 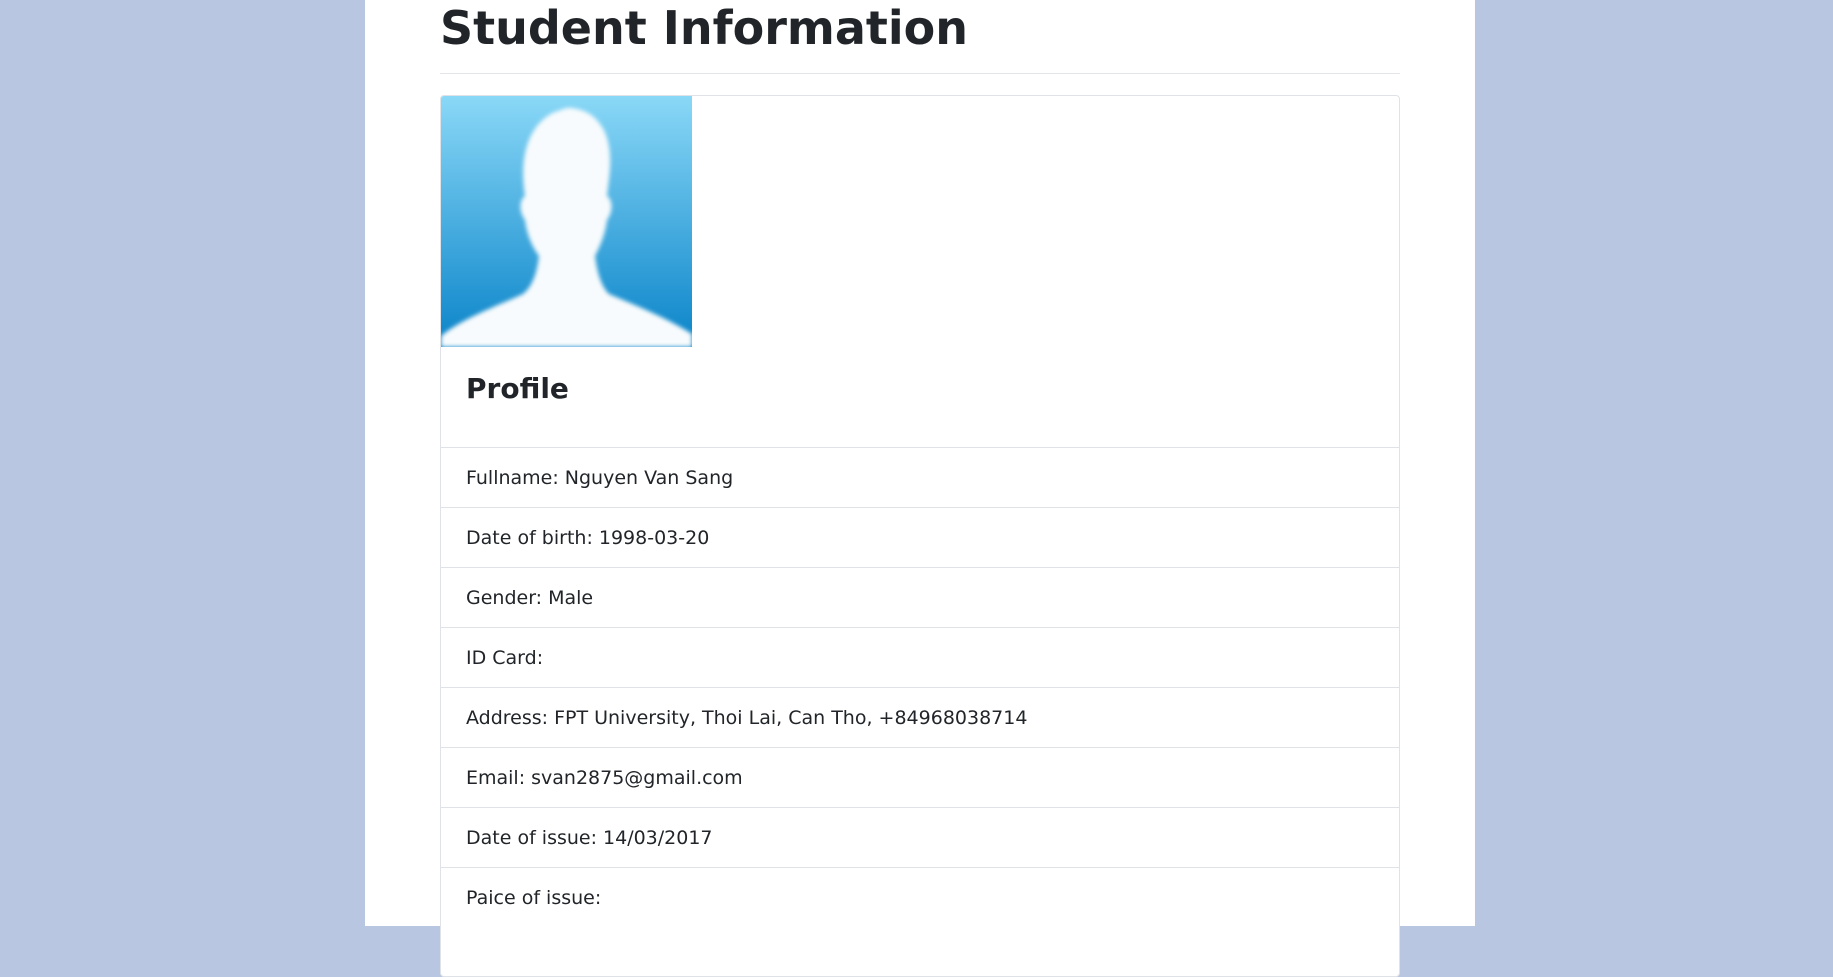 I want to click on item-label: Date of issue:, so click(x=532, y=837).